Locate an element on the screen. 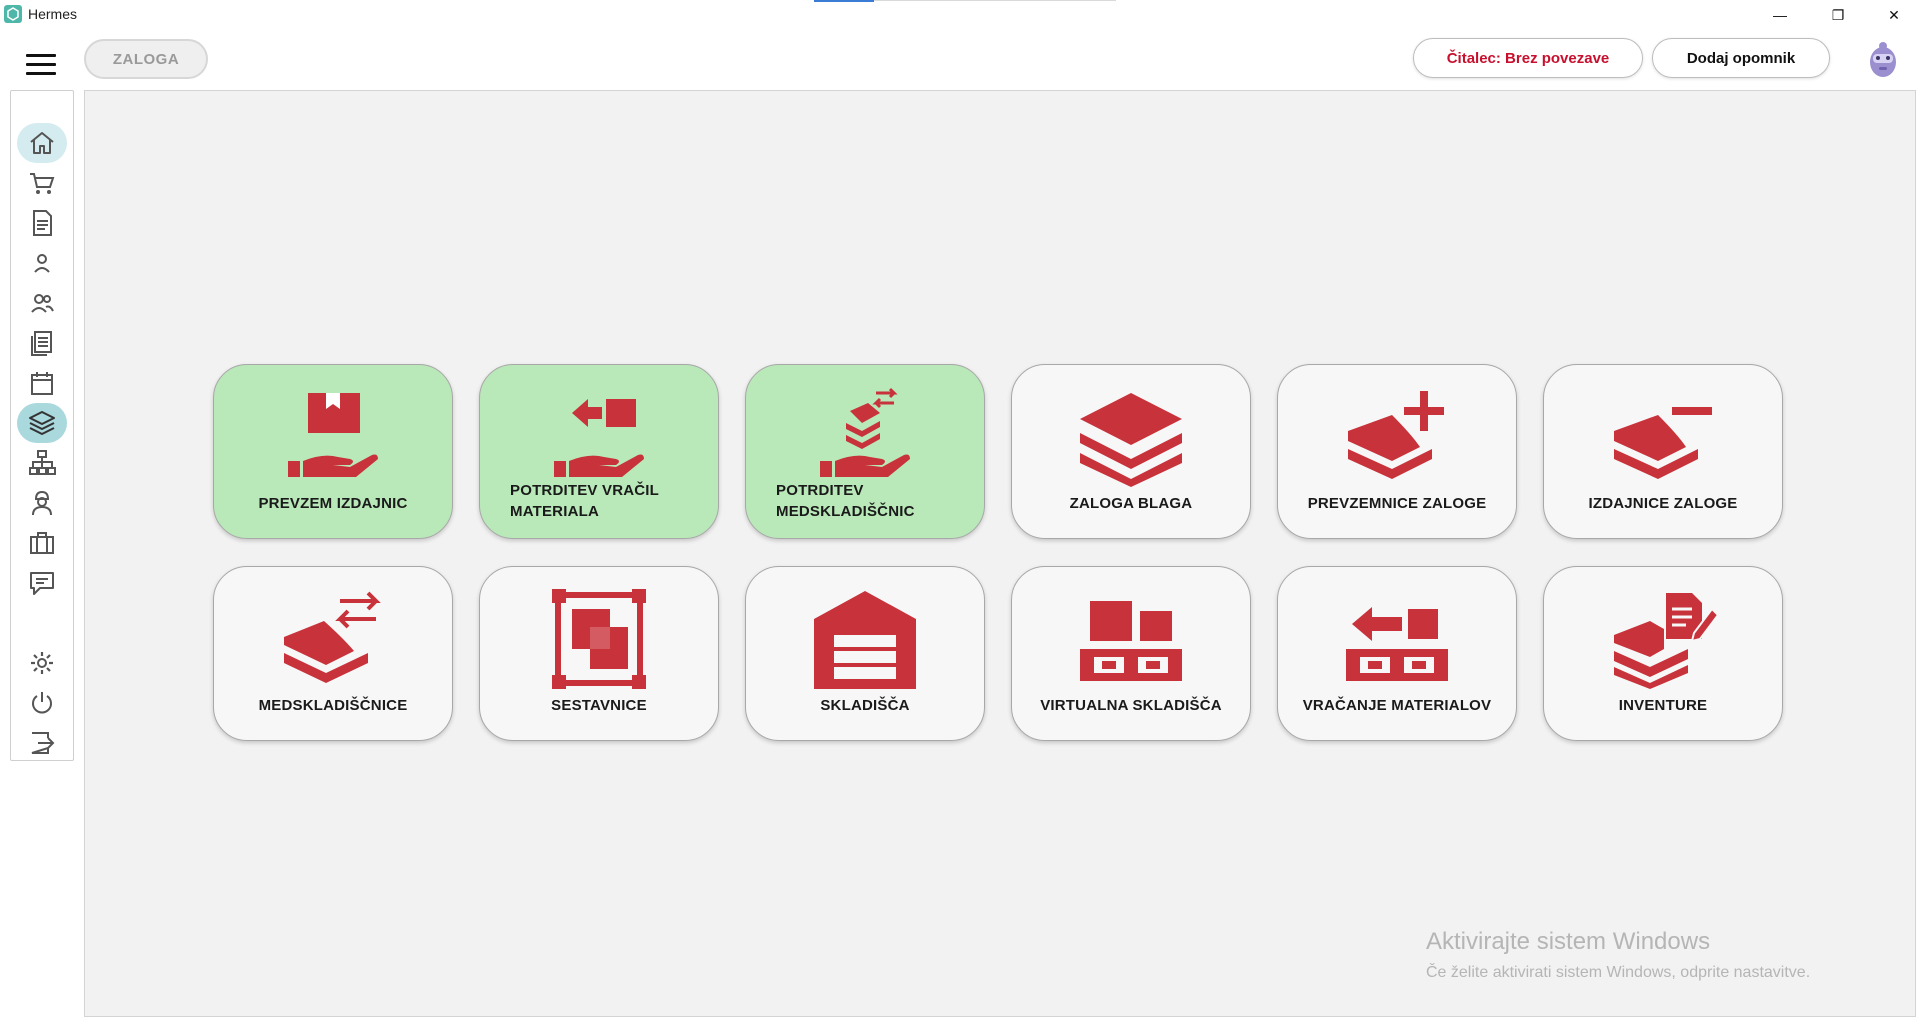 This screenshot has width=1920, height=1023. add-reminder-button: Dodaj opomnik is located at coordinates (1741, 58).